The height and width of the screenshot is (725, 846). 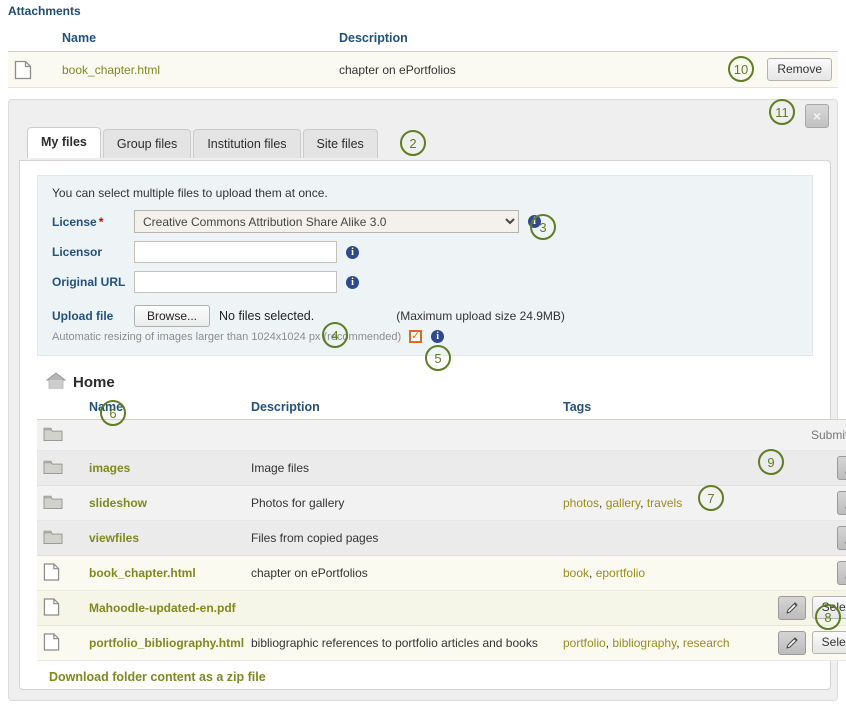 What do you see at coordinates (109, 468) in the screenshot?
I see `file-name-link: images` at bounding box center [109, 468].